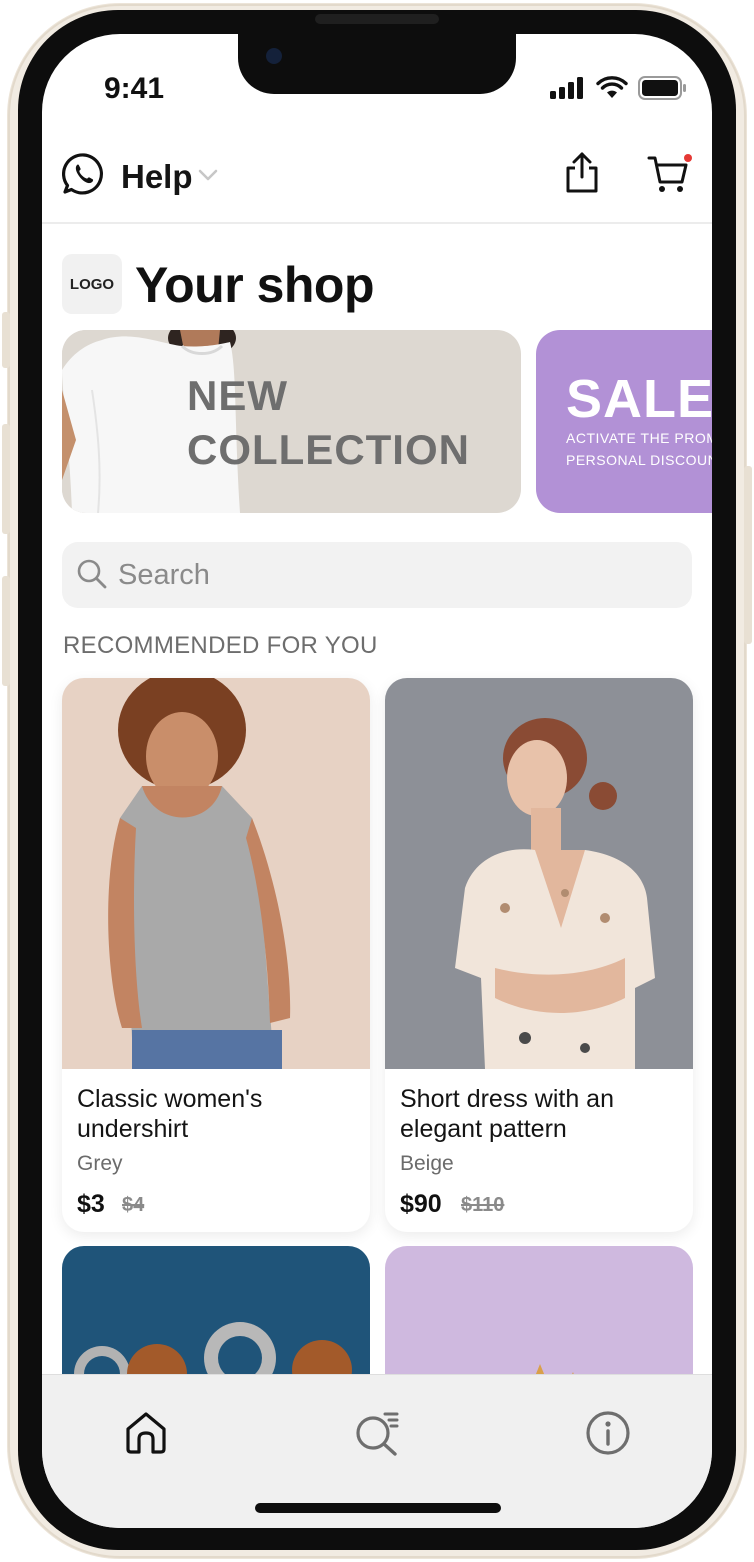 The width and height of the screenshot is (754, 1562). I want to click on chevron-down-icon, so click(208, 175).